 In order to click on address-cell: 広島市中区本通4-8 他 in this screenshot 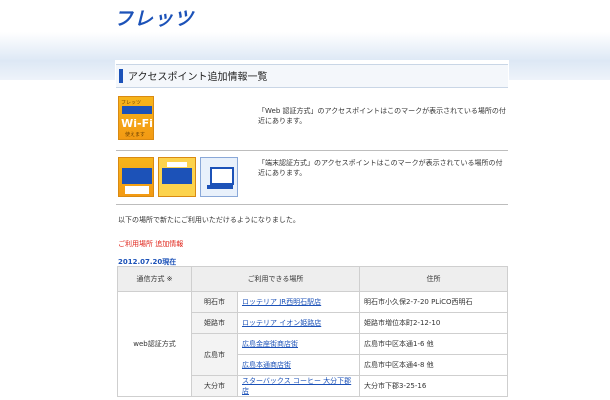, I will do `click(433, 365)`.